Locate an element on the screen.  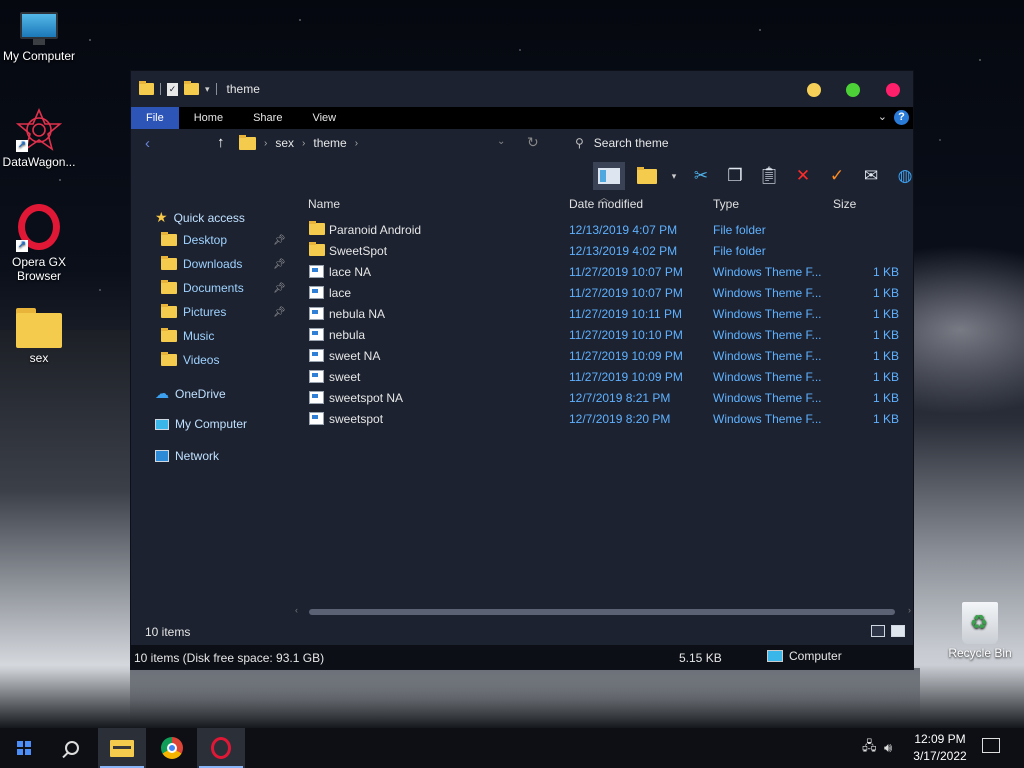
nav-item-music: Music is located at coordinates (187, 335).